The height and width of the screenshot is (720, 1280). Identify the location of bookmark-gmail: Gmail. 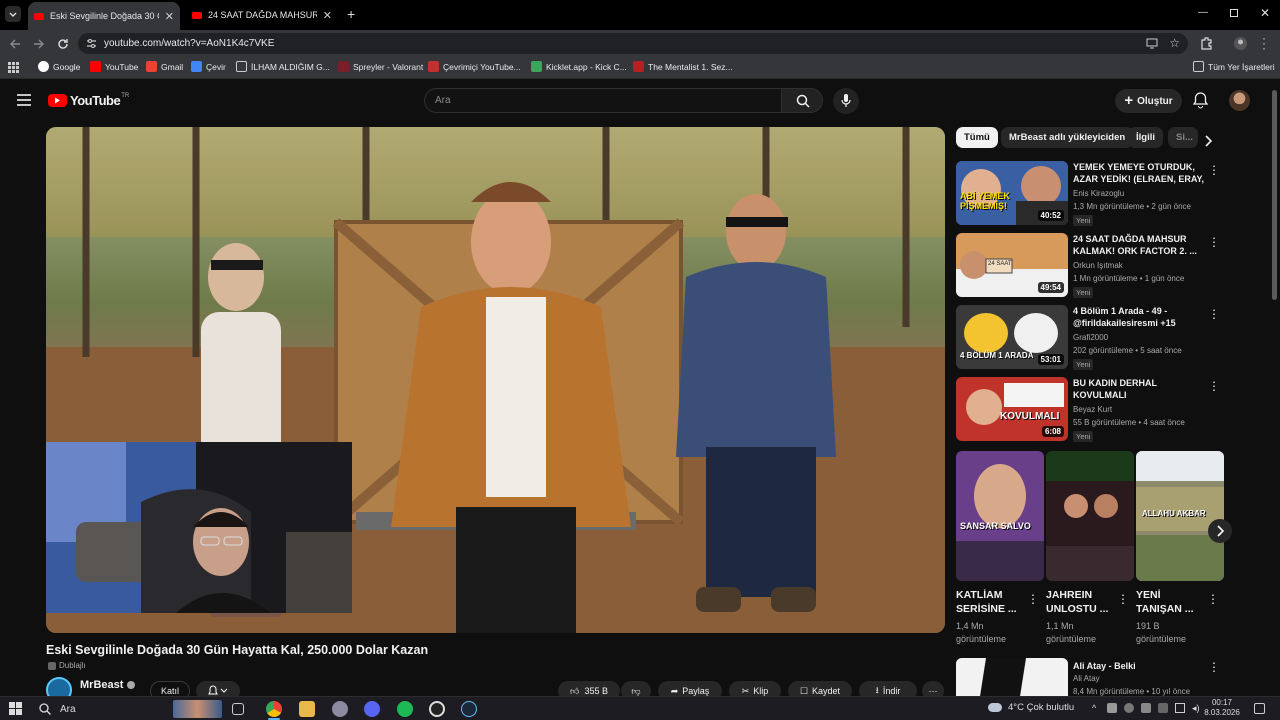
(164, 66).